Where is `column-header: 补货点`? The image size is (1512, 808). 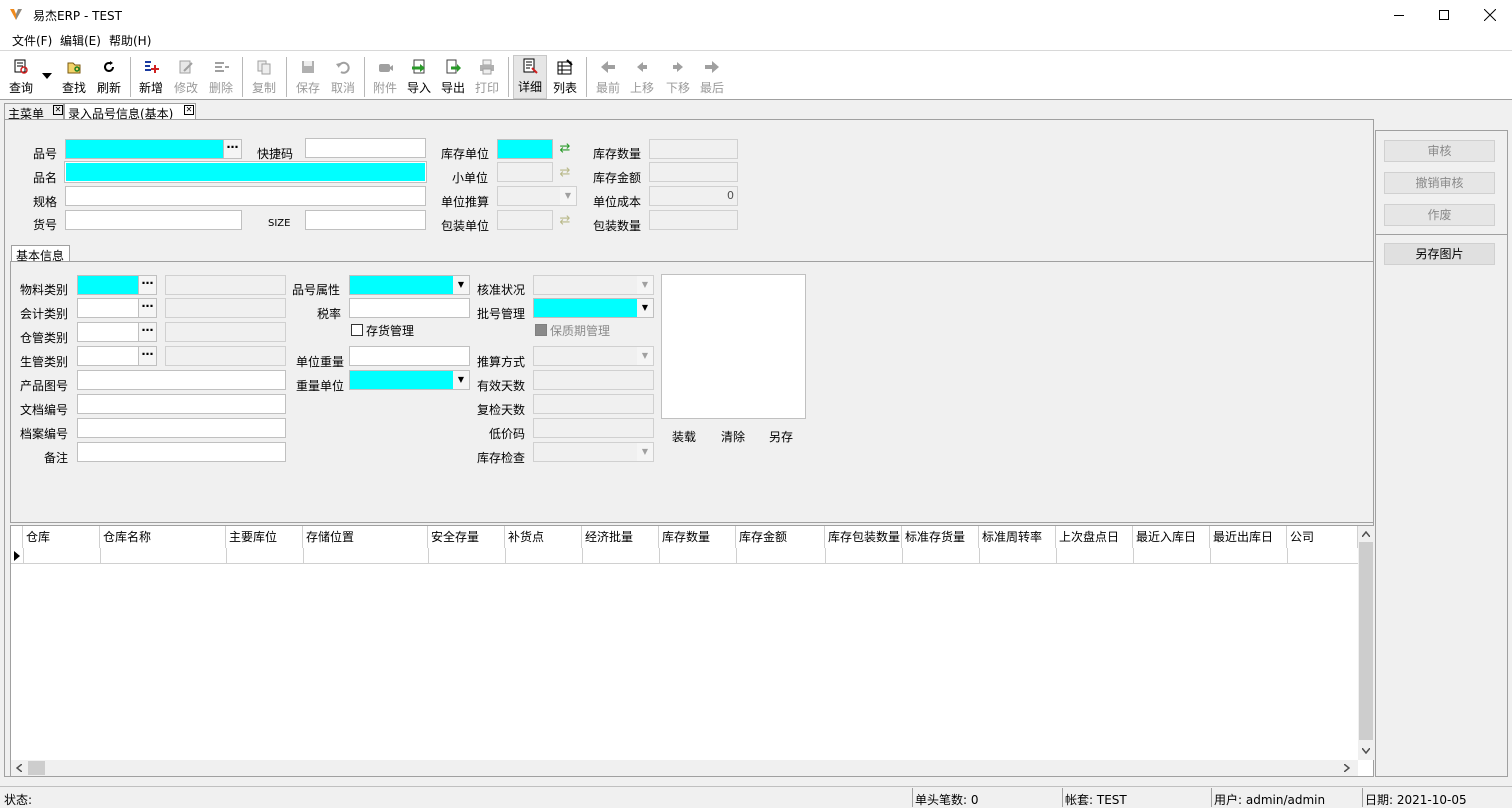
column-header: 补货点 is located at coordinates (543, 537).